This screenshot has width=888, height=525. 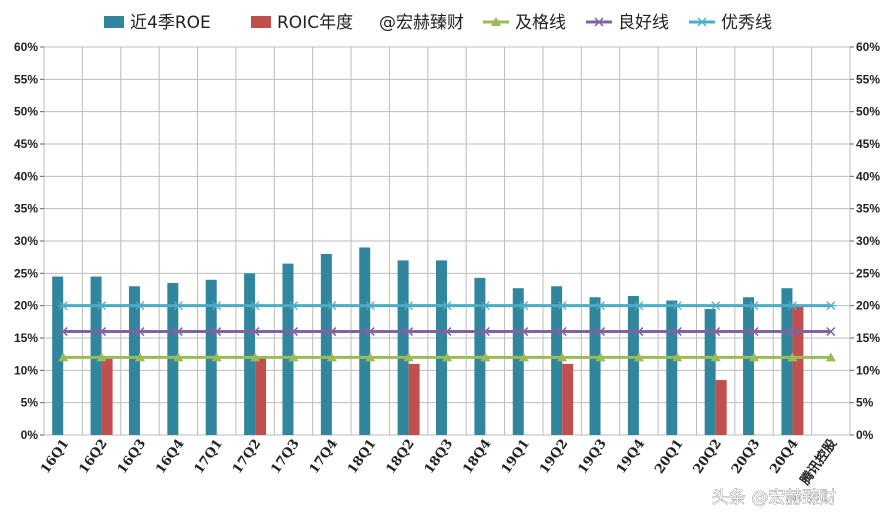 I want to click on y-tick-right: 55%, so click(x=868, y=79).